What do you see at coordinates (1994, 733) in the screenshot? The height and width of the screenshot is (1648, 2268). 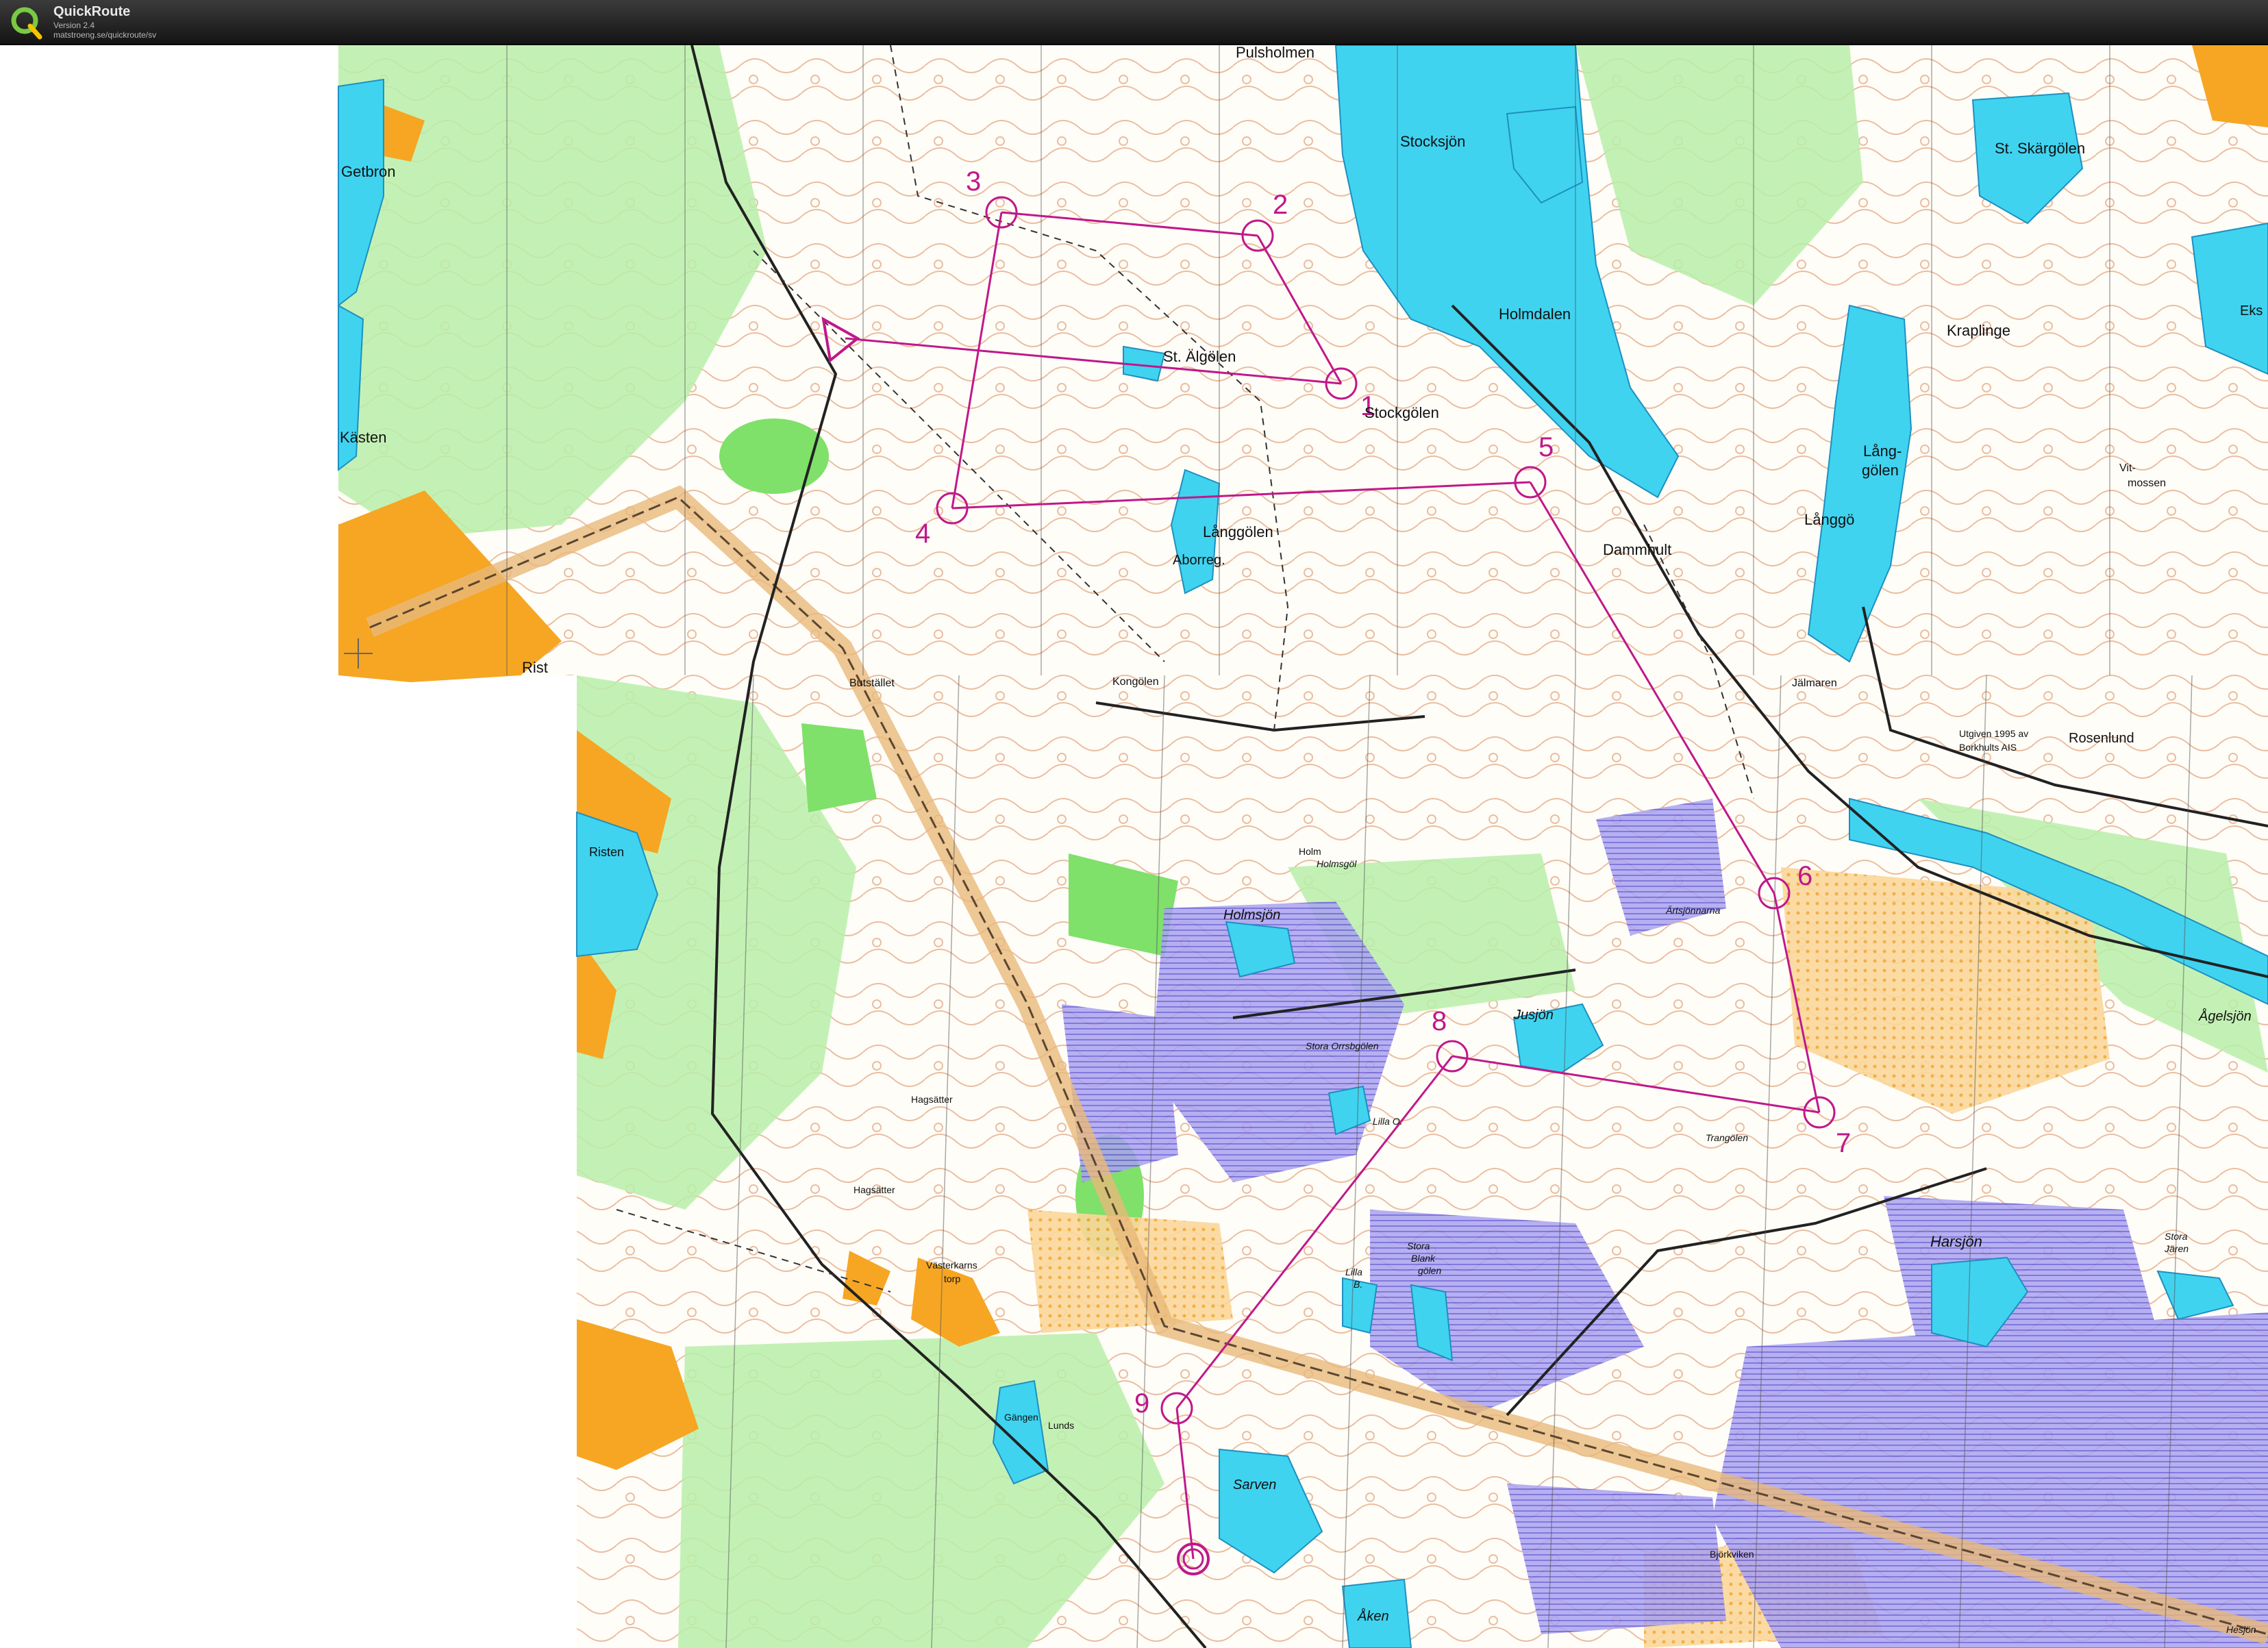 I see `place-name: Utgiven 1995 av` at bounding box center [1994, 733].